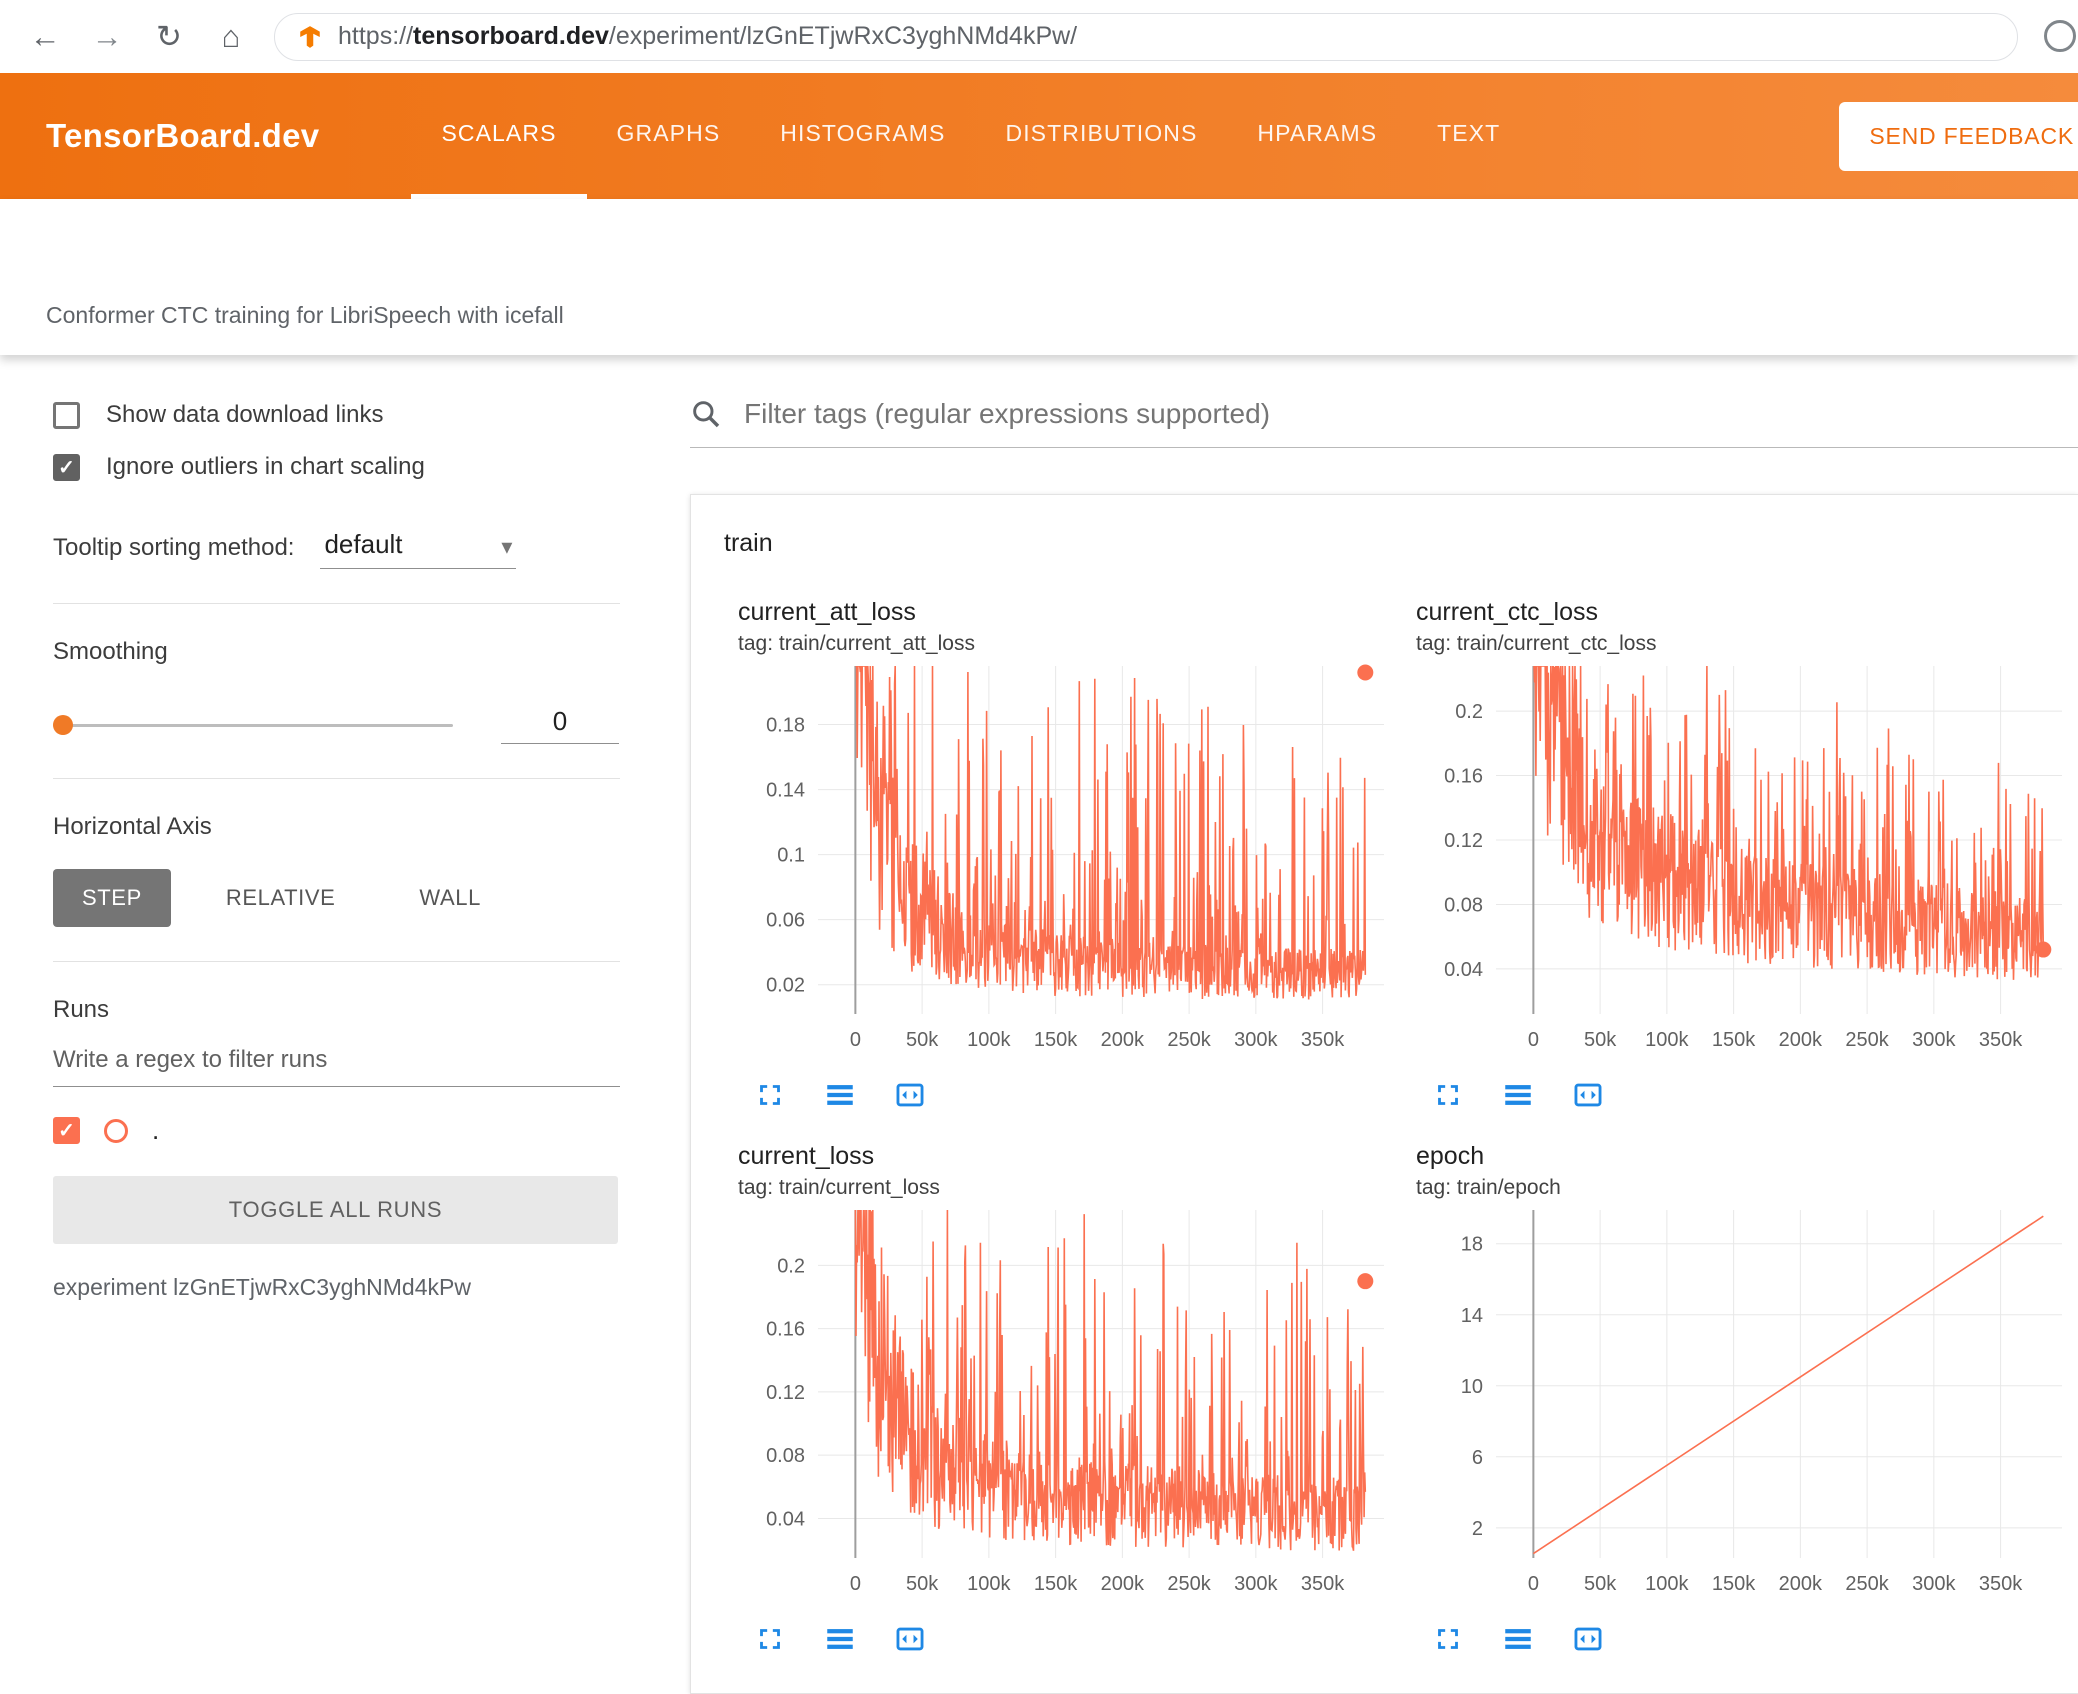 The image size is (2078, 1694). Describe the element at coordinates (63, 725) in the screenshot. I see `smoothing-slider-thumb` at that location.